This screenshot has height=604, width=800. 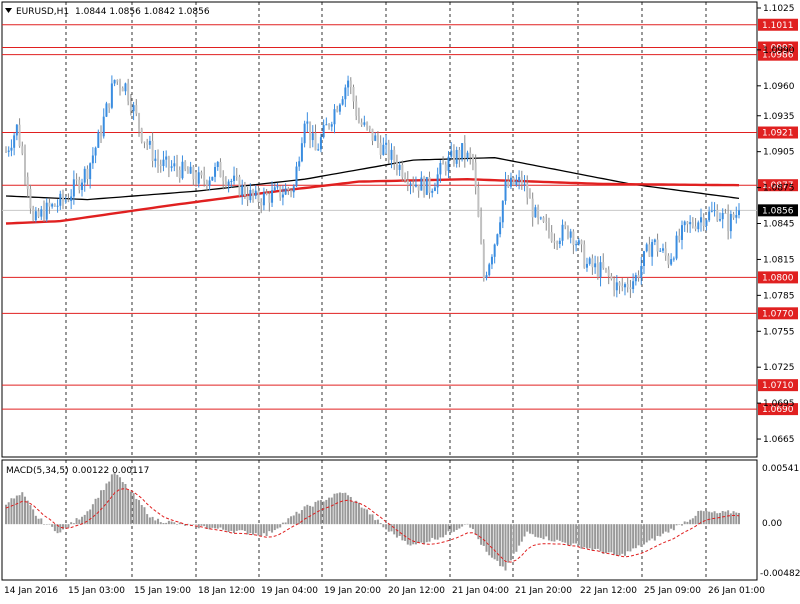 I want to click on macd-scale-bottom: -0.00482, so click(x=780, y=574).